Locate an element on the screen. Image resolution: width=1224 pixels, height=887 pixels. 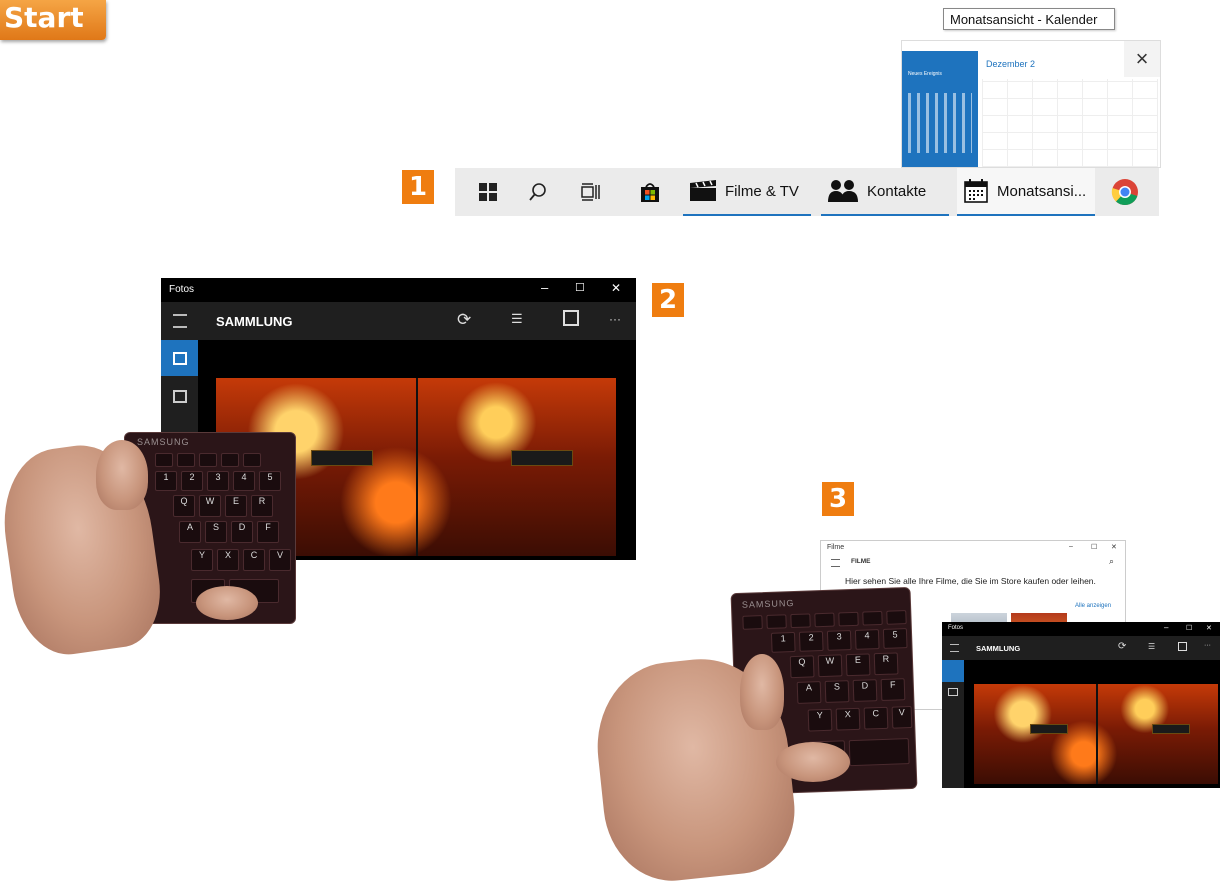
nav-albums-item is located at coordinates (179, 398).